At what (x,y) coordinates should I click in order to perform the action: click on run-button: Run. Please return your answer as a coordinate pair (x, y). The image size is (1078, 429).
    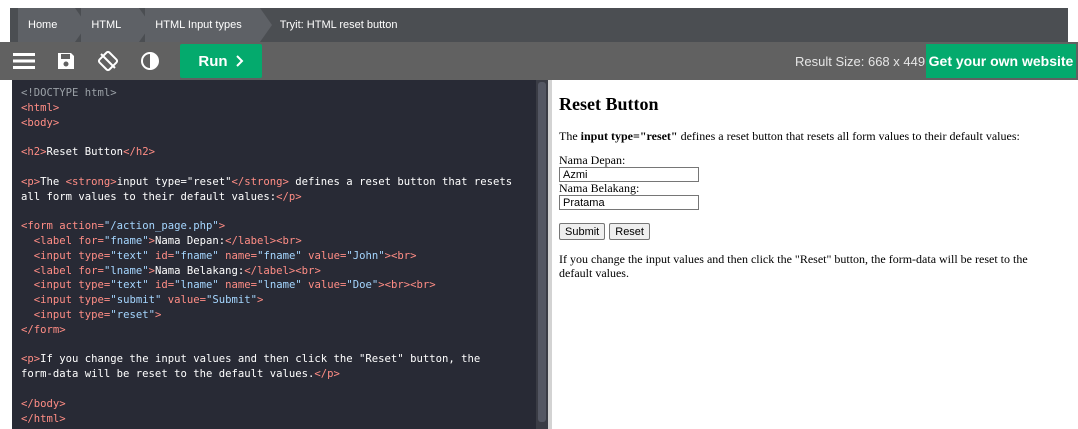
    Looking at the image, I should click on (221, 61).